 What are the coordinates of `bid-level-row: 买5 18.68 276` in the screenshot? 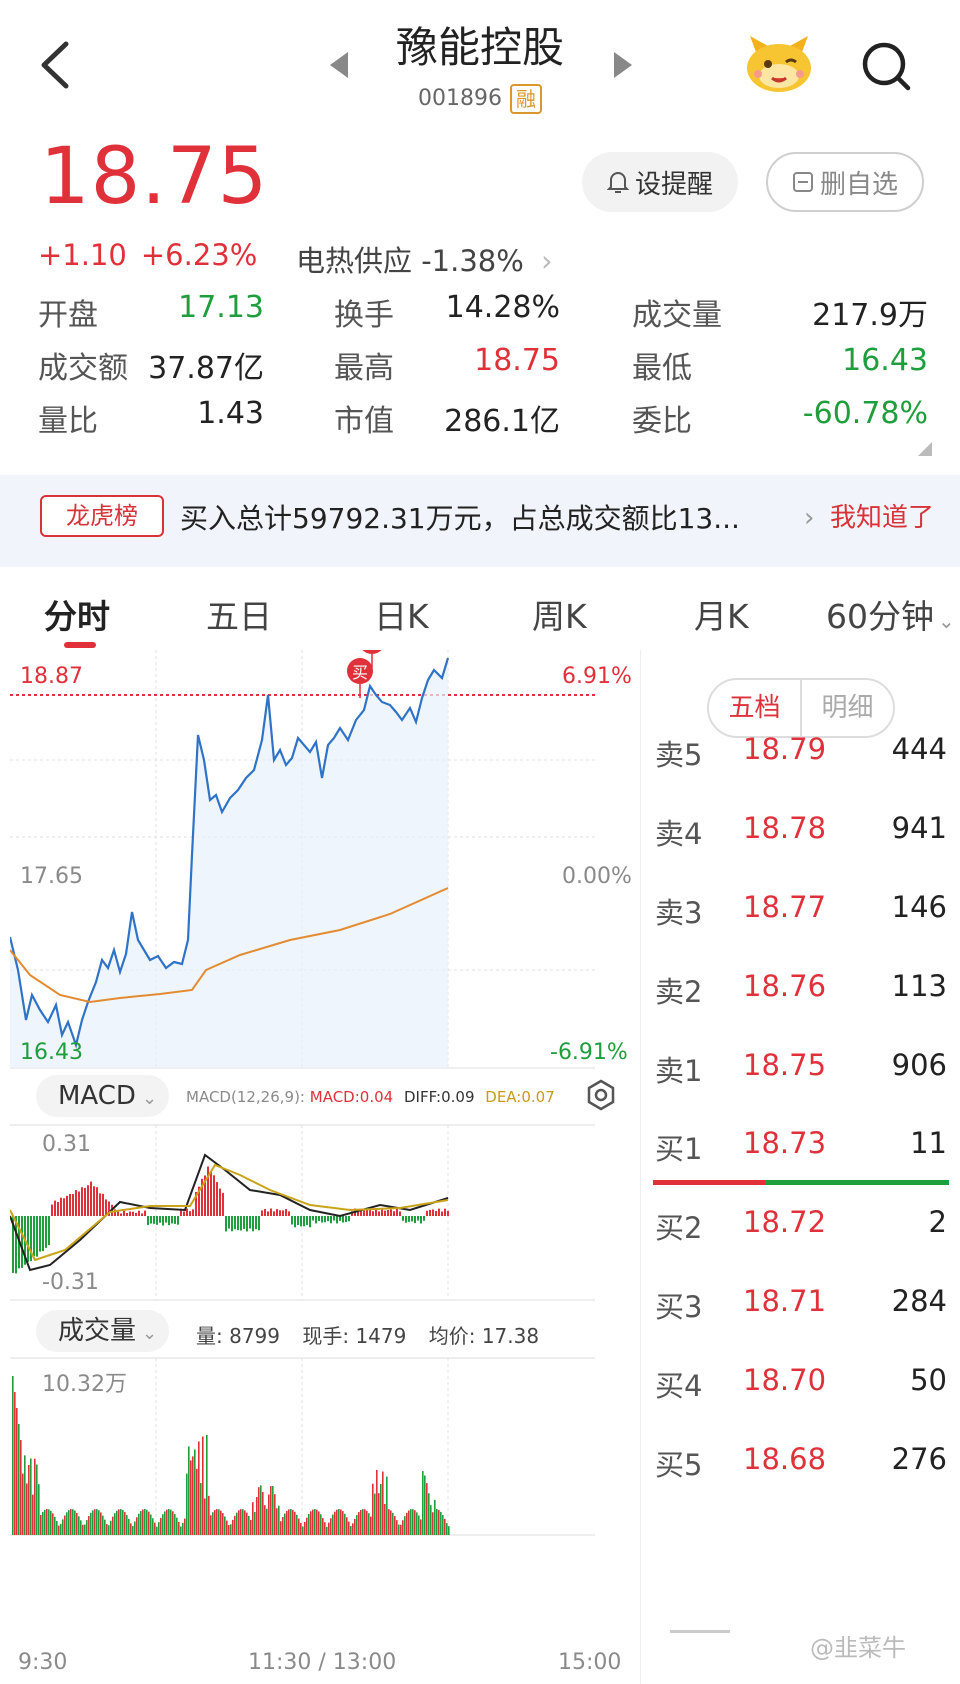 It's located at (800, 1462).